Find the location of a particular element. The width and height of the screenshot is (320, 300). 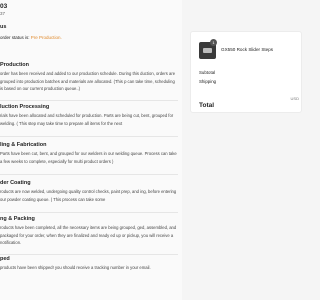

stage-title: ling & Fabrication is located at coordinates (23, 145).